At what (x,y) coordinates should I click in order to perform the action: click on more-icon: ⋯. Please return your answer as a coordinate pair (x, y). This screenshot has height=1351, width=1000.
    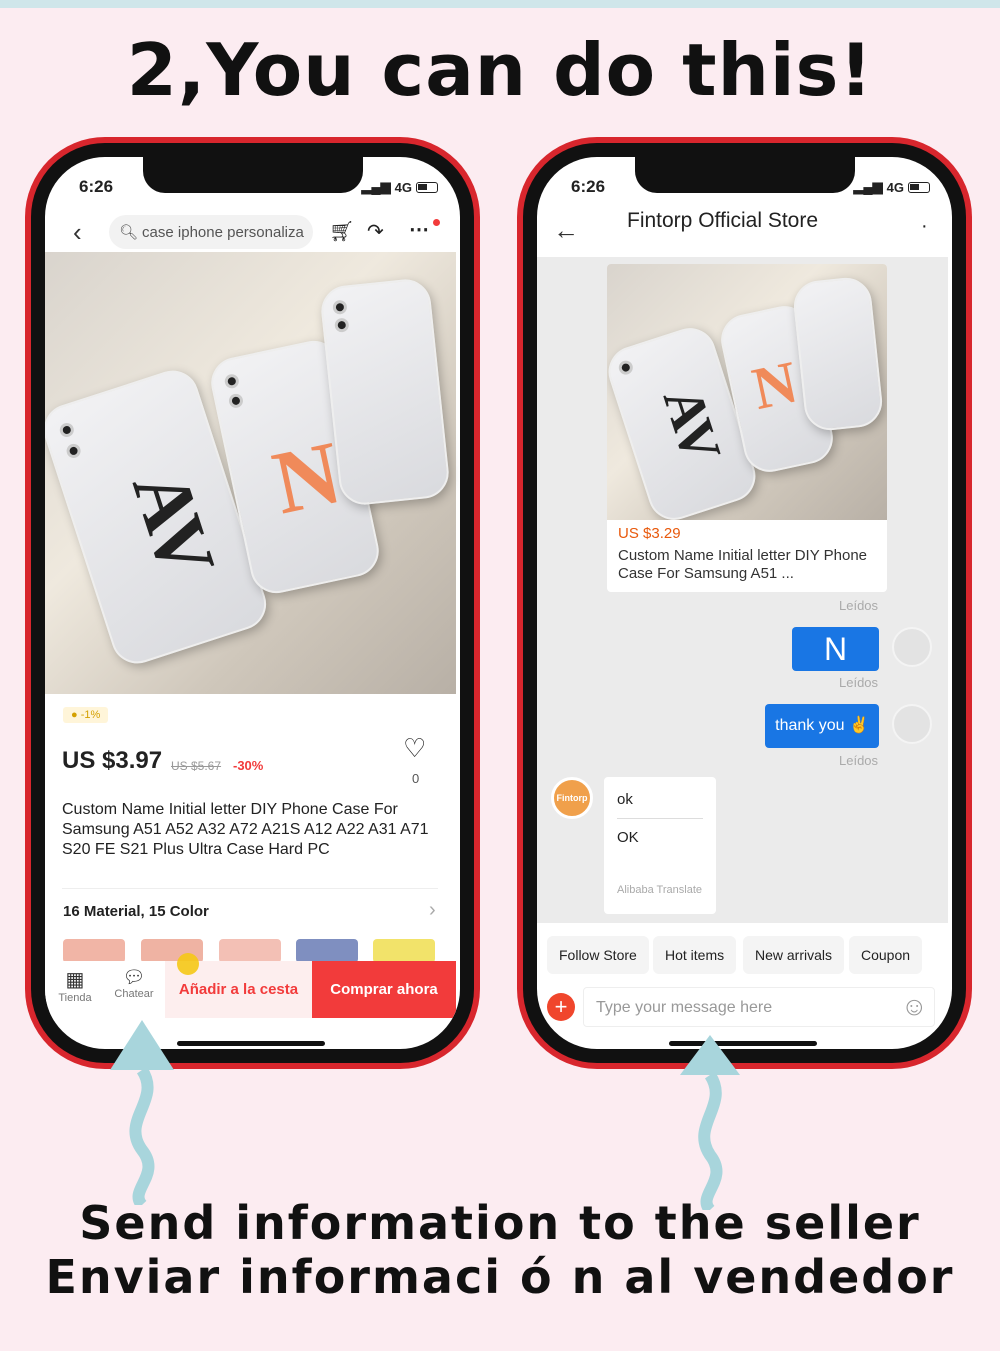
    Looking at the image, I should click on (419, 229).